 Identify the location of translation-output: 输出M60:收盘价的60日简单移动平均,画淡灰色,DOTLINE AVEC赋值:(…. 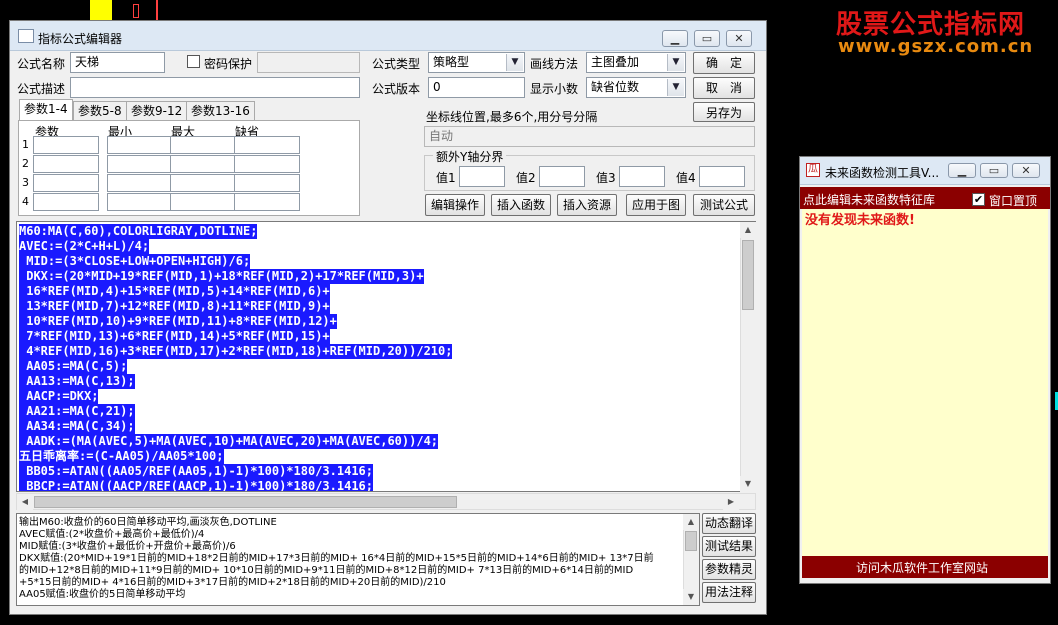
(358, 559).